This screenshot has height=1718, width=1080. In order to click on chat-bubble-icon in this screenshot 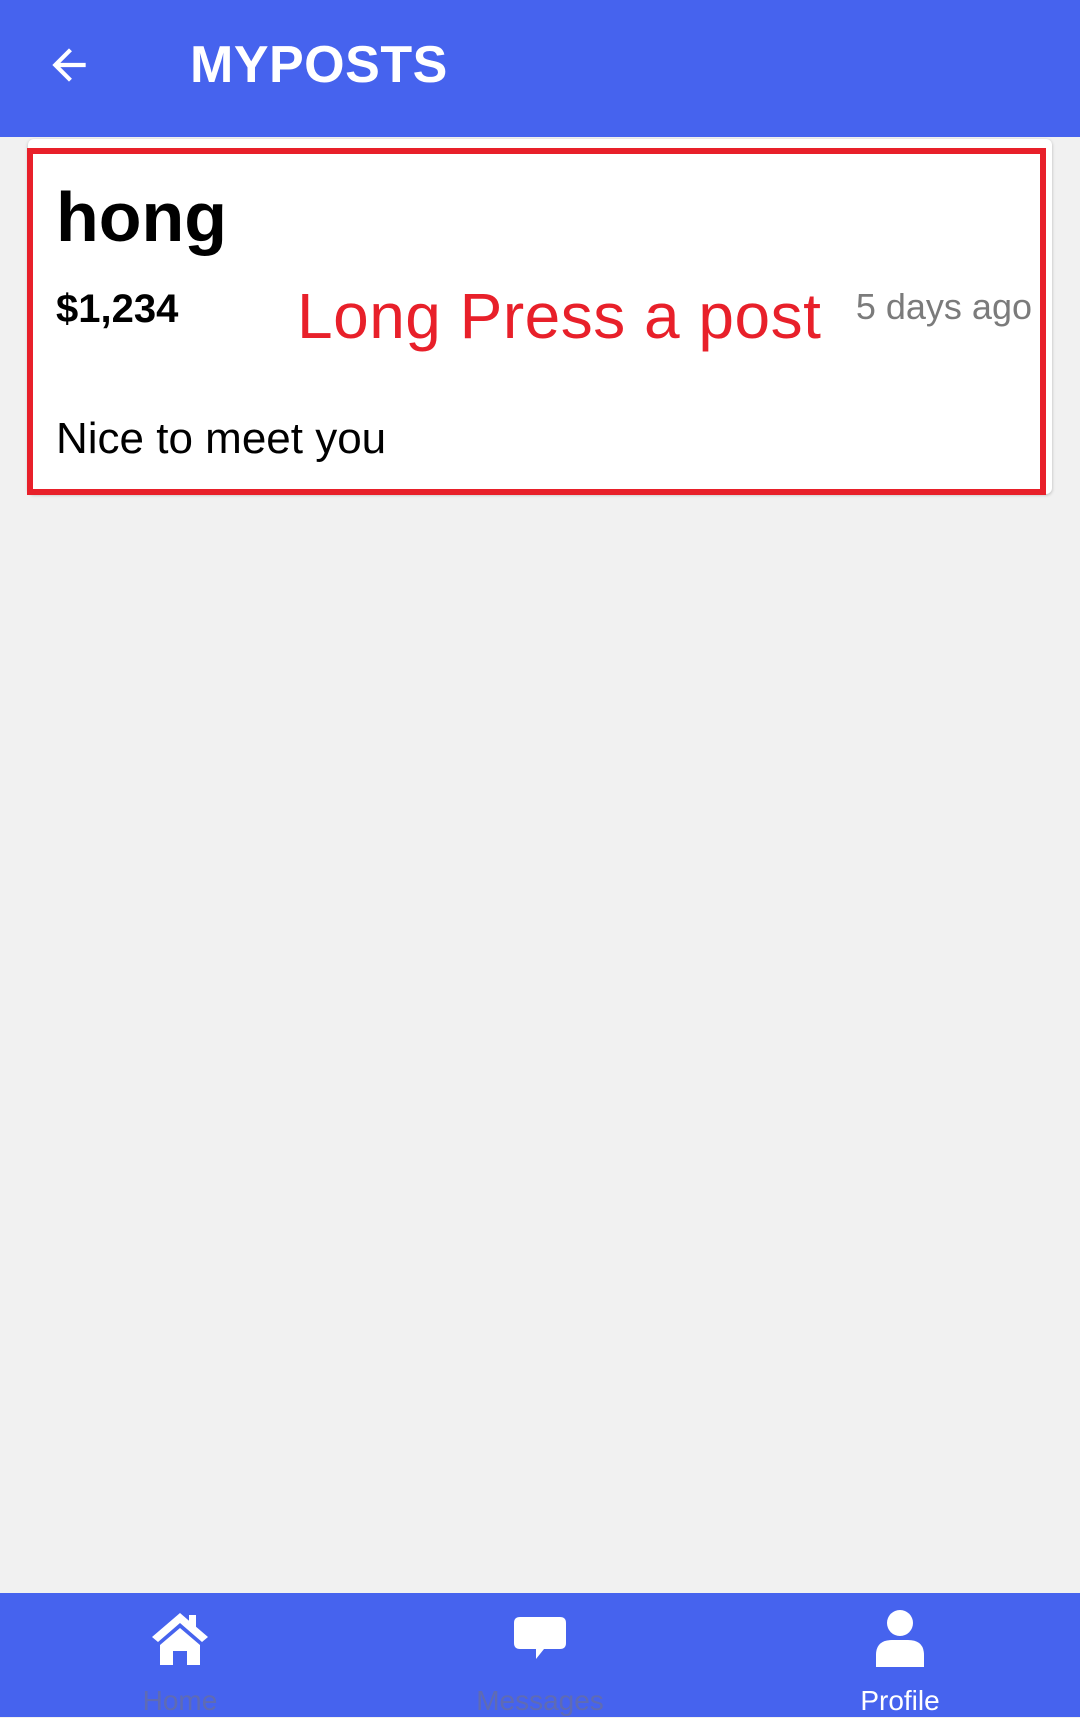, I will do `click(540, 1638)`.